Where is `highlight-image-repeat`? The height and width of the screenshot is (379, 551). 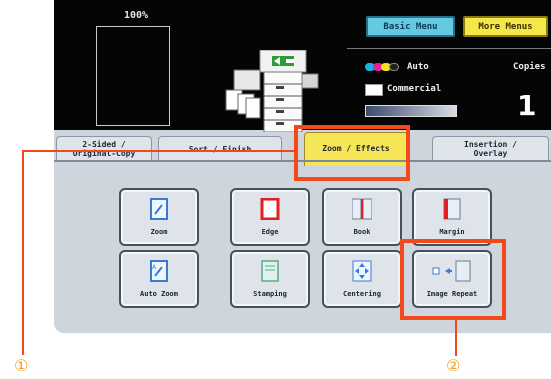 highlight-image-repeat is located at coordinates (453, 279).